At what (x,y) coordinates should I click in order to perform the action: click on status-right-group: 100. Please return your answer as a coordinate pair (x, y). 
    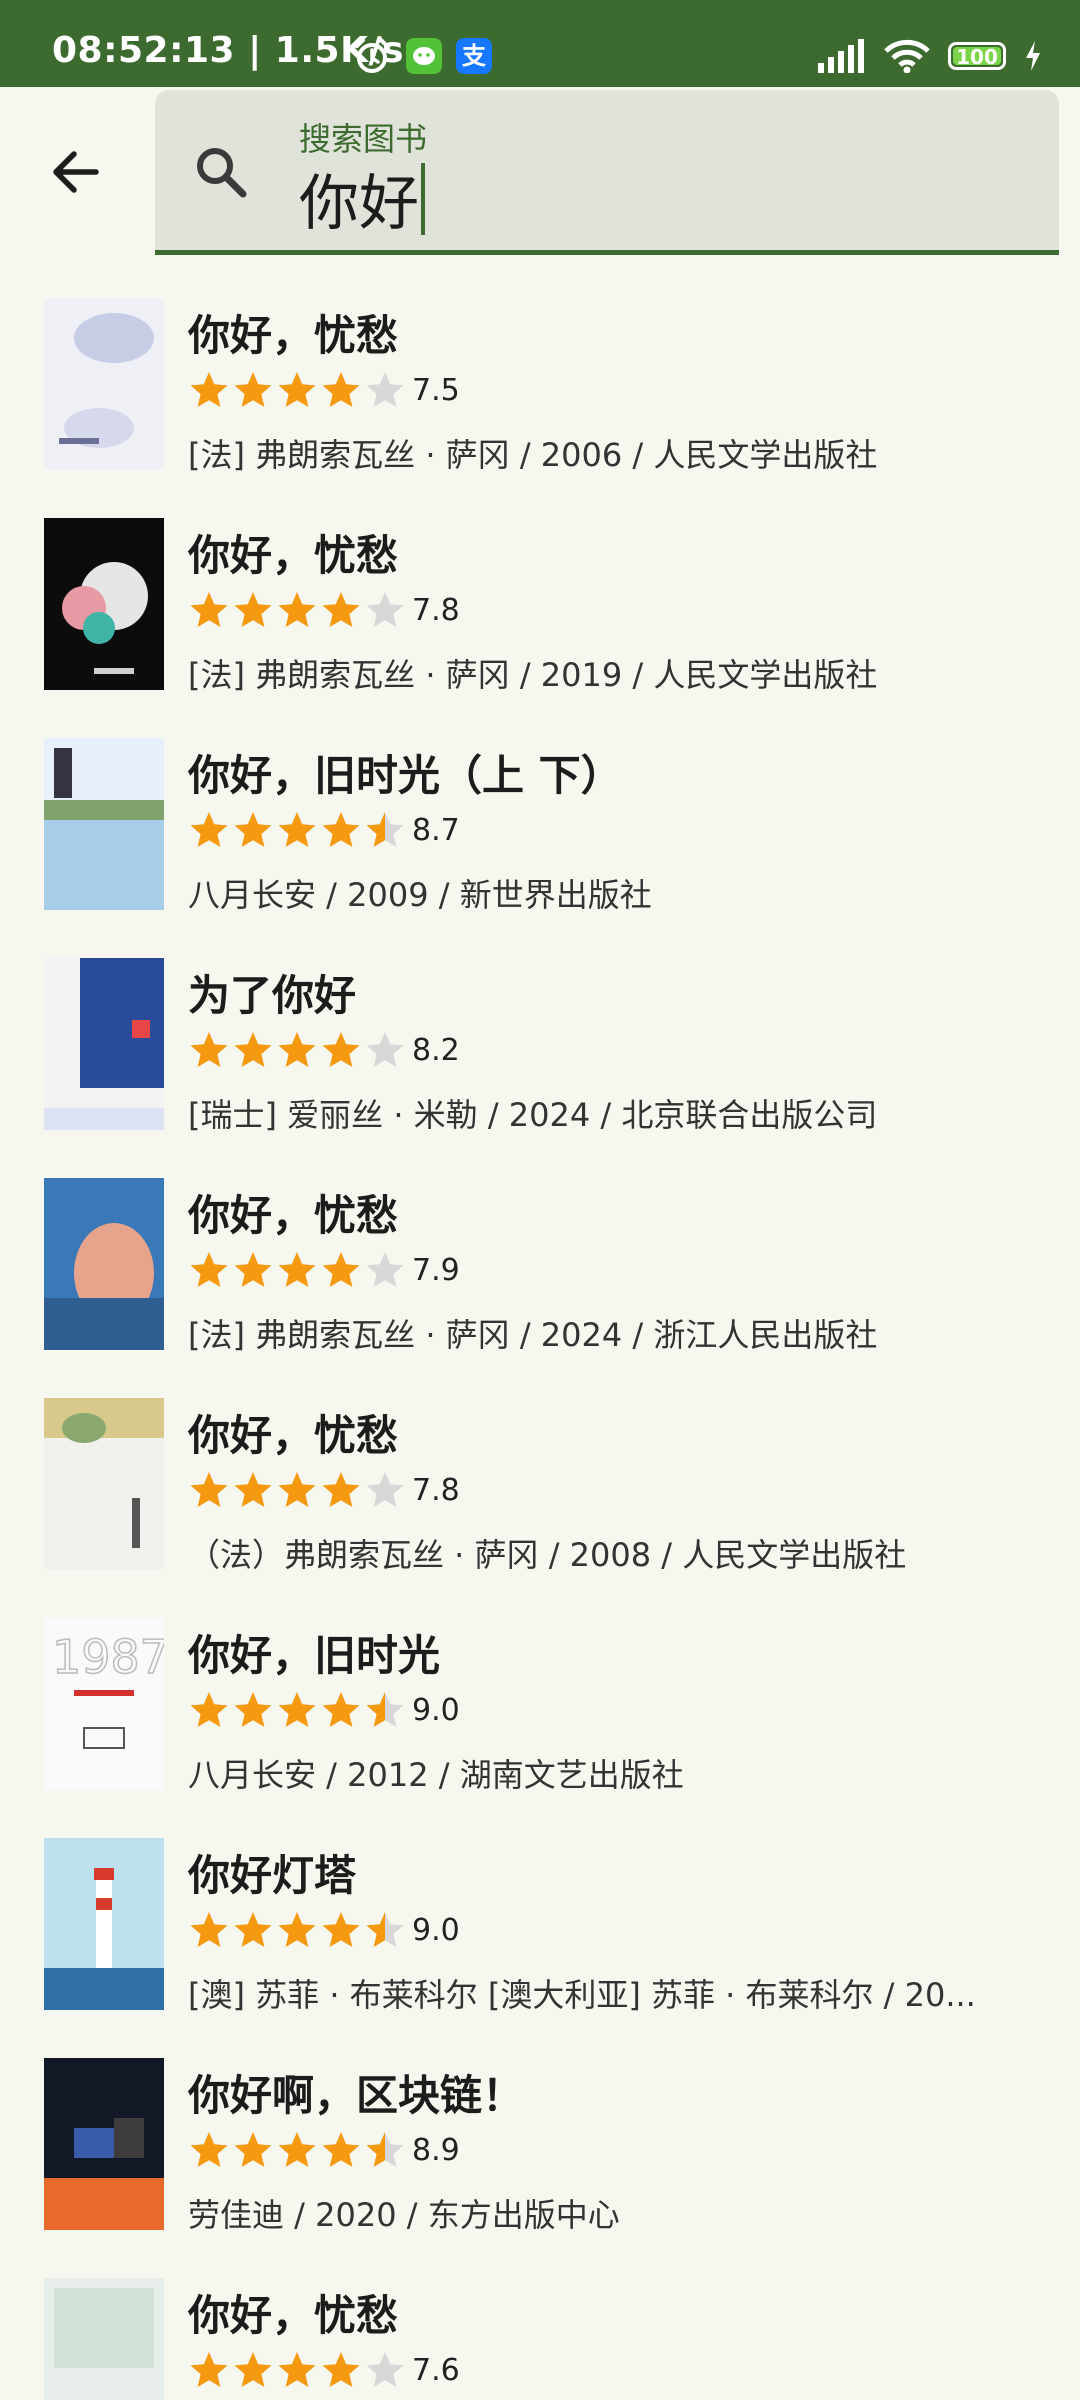
    Looking at the image, I should click on (929, 56).